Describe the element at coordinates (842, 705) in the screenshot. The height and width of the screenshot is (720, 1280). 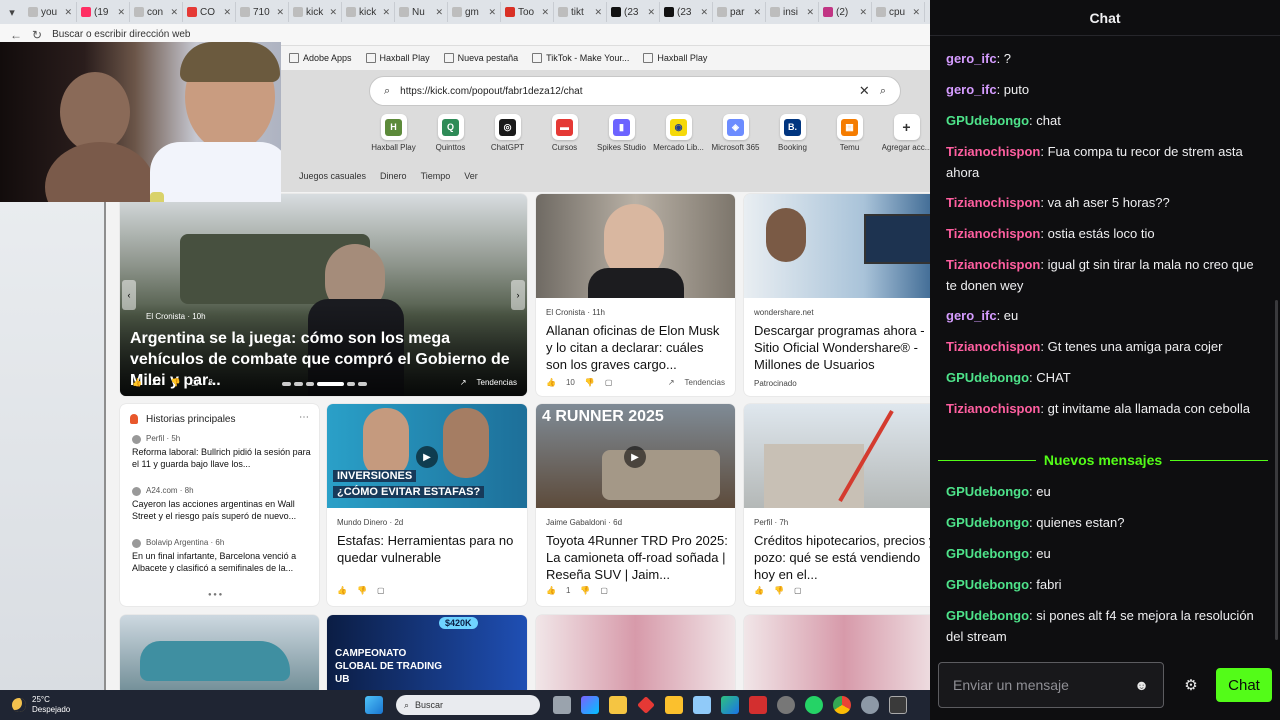
I see `chrome-icon` at that location.